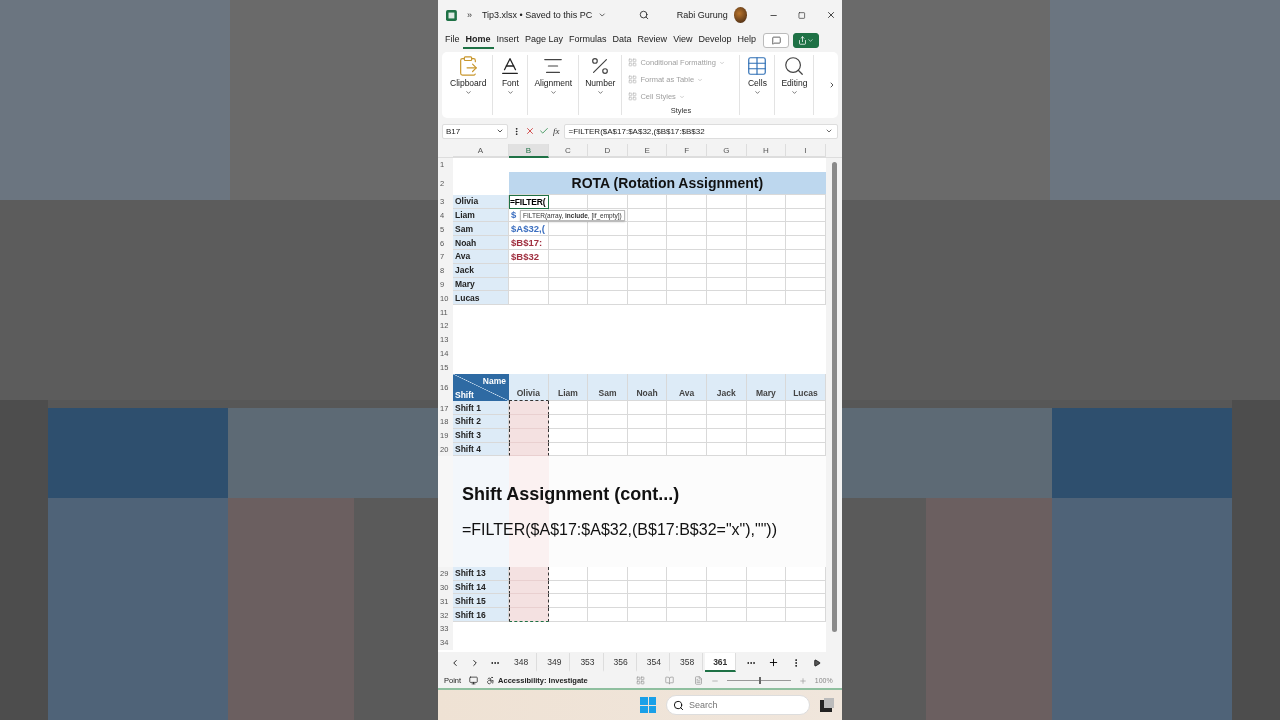  Describe the element at coordinates (571, 495) in the screenshot. I see `caption-heading: Shift Assignment (cont...)` at that location.